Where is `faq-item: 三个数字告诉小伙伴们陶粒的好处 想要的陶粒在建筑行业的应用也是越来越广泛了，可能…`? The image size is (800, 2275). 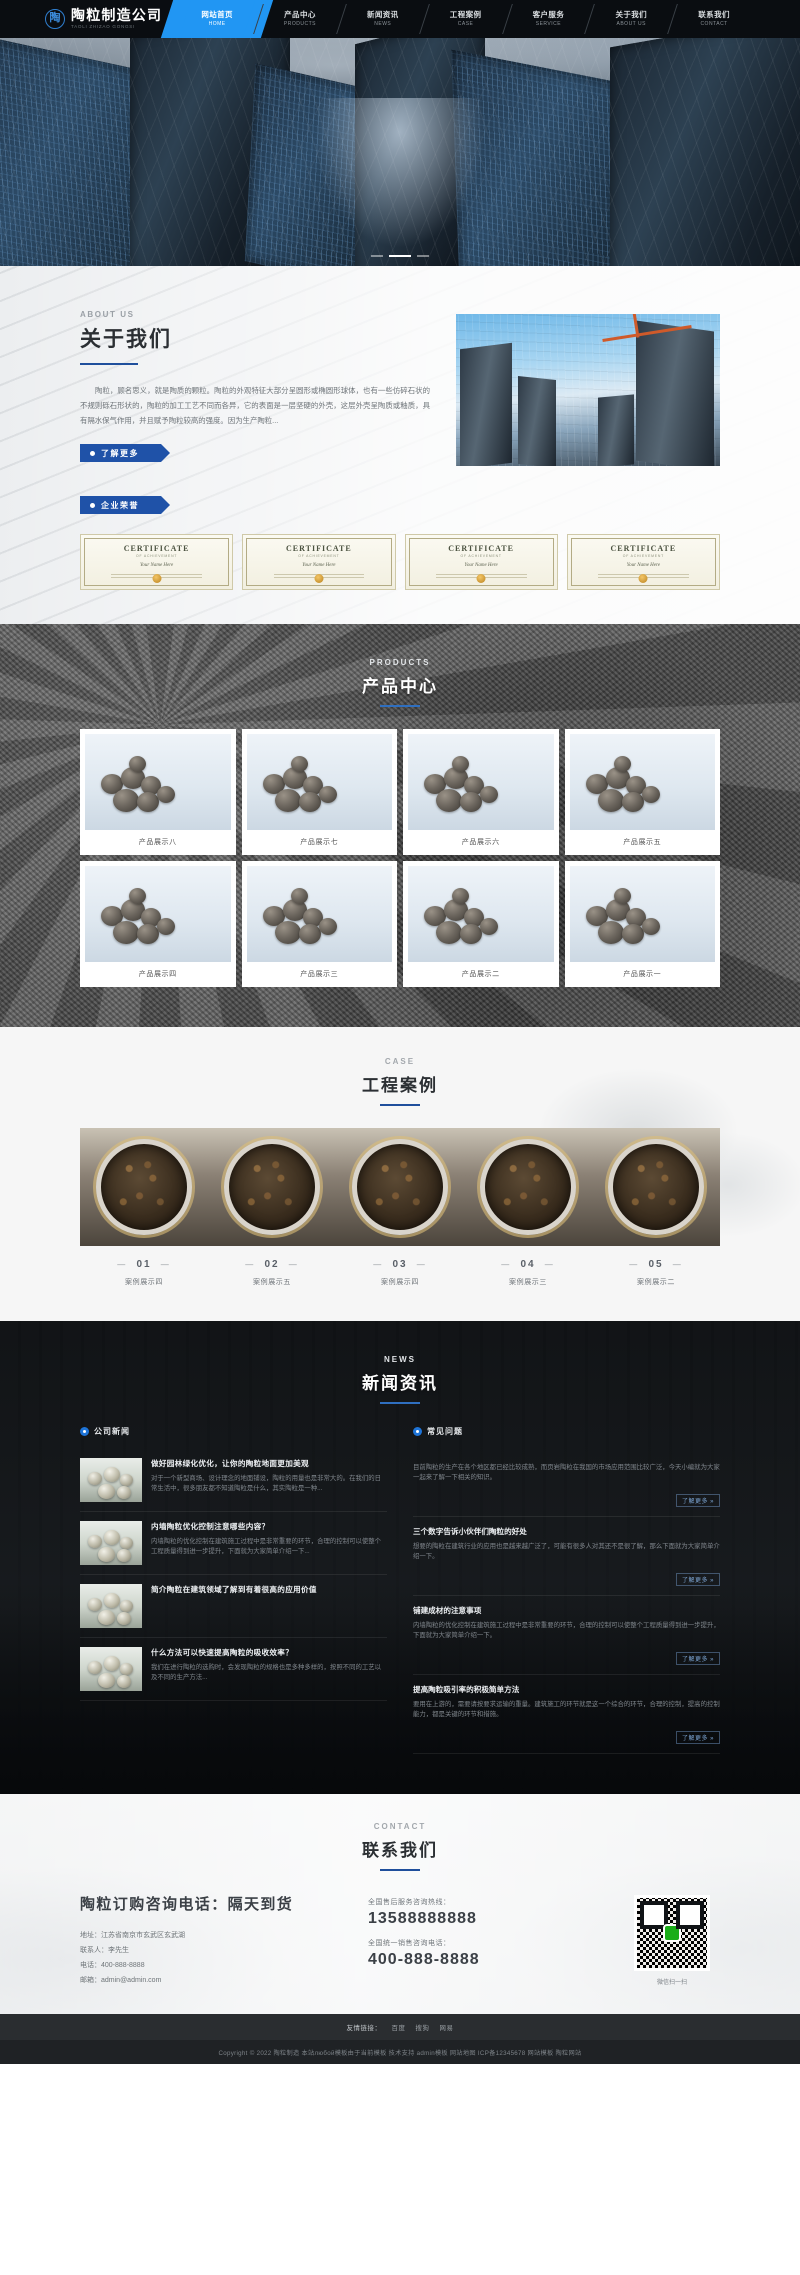 faq-item: 三个数字告诉小伙伴们陶粒的好处 想要的陶粒在建筑行业的应用也是越来越广泛了，可能… is located at coordinates (566, 1556).